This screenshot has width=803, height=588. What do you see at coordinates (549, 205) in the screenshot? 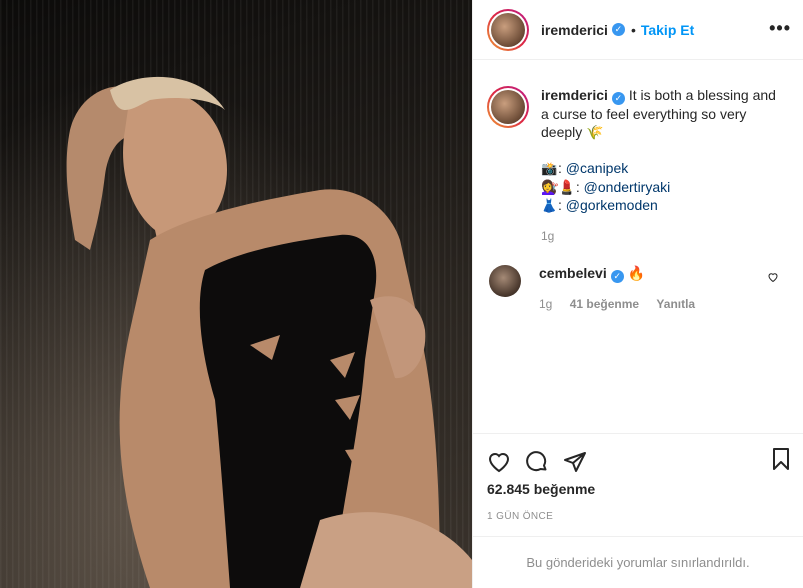
I see `dress-emoji: 👗` at bounding box center [549, 205].